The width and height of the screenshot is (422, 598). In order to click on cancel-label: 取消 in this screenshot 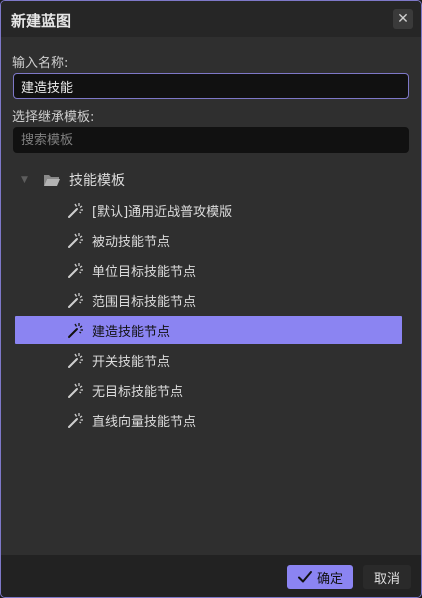, I will do `click(386, 579)`.